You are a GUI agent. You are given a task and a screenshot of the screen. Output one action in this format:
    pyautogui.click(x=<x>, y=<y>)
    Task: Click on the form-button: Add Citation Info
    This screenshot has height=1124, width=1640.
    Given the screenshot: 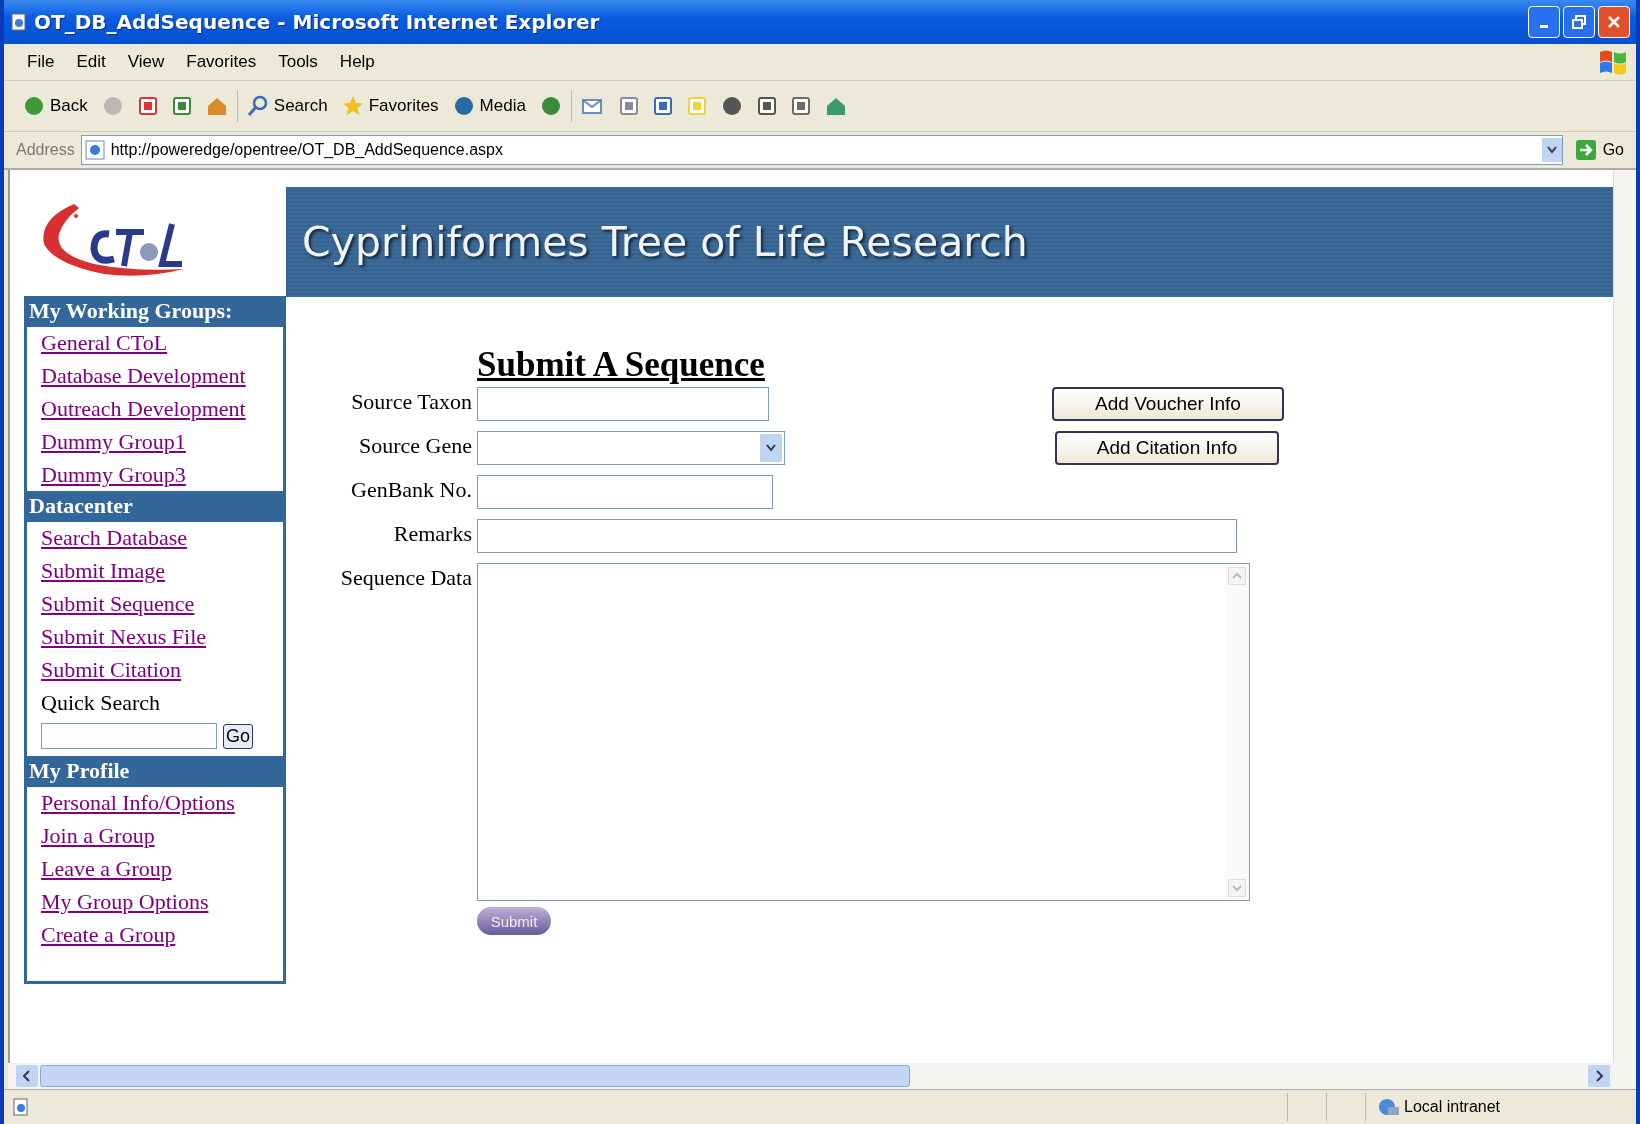 What is the action you would take?
    pyautogui.click(x=1167, y=448)
    